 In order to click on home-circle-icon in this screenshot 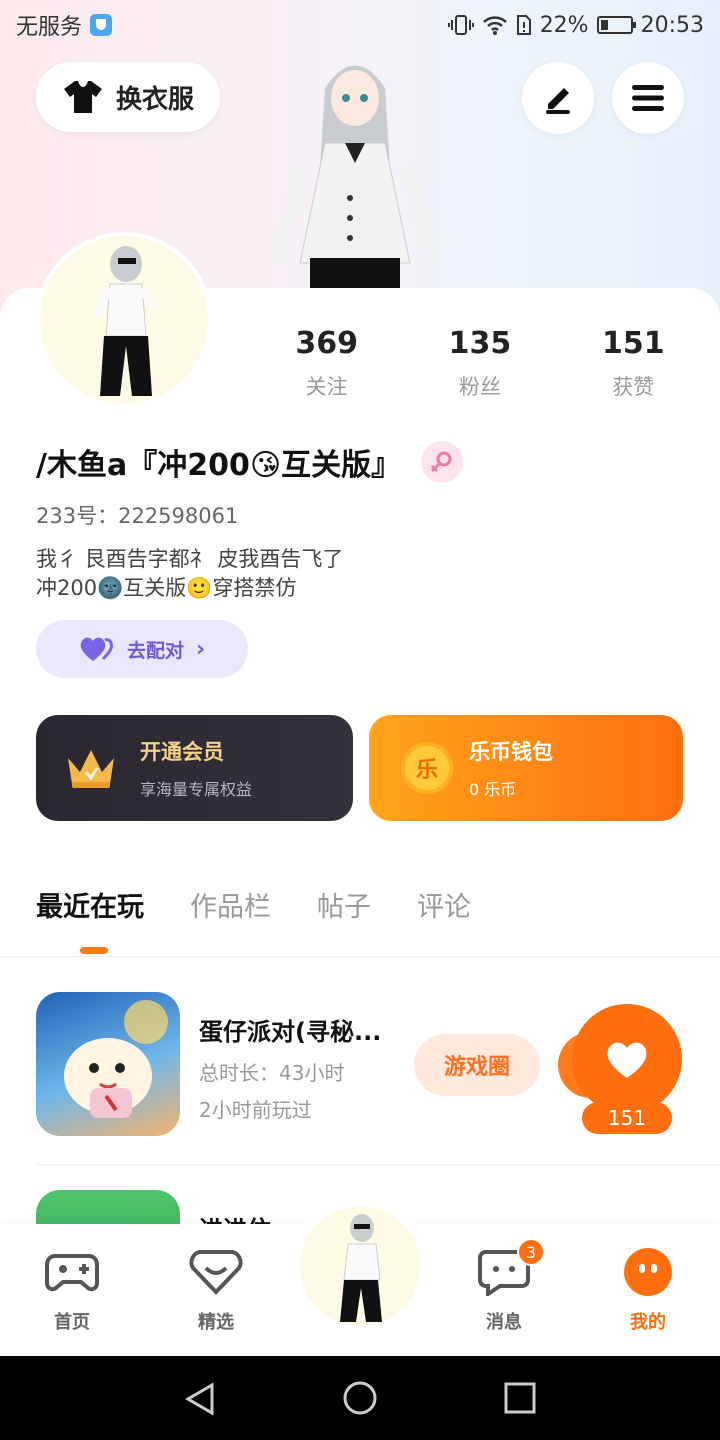, I will do `click(360, 1398)`.